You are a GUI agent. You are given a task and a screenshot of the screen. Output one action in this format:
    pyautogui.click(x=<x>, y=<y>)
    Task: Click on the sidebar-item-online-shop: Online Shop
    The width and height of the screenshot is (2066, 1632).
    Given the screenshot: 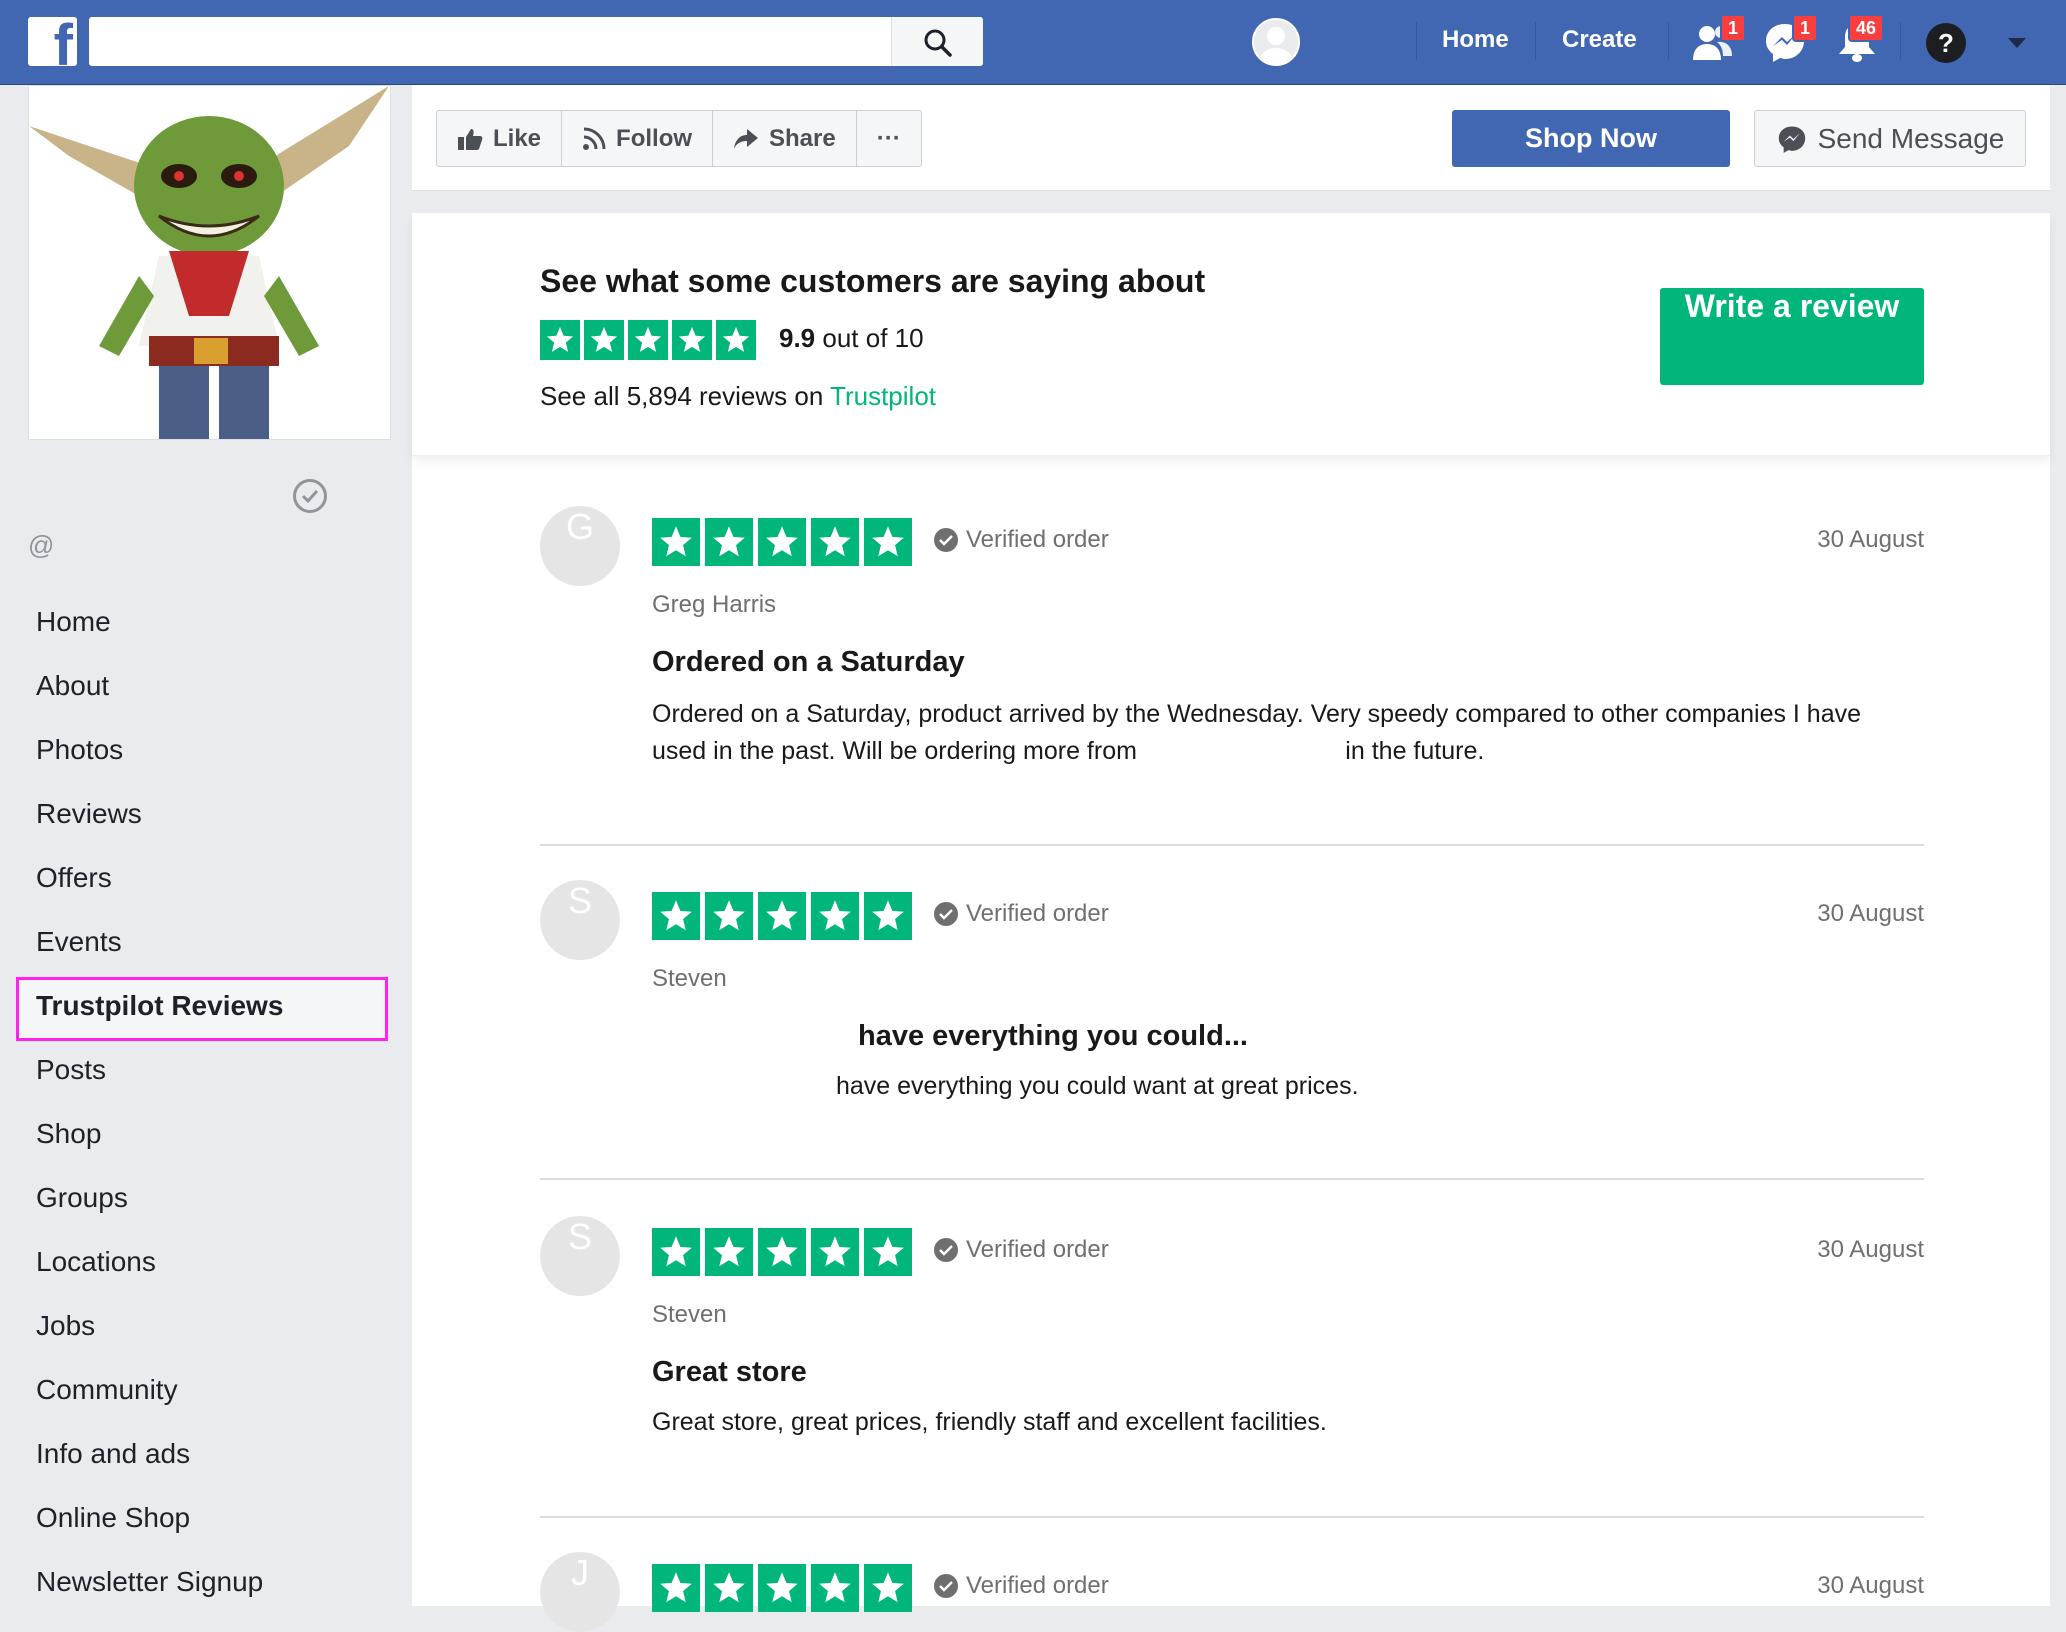 What is the action you would take?
    pyautogui.click(x=202, y=1521)
    